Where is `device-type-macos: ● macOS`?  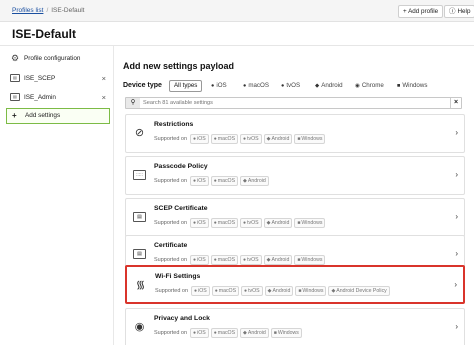 device-type-macos: ● macOS is located at coordinates (256, 86).